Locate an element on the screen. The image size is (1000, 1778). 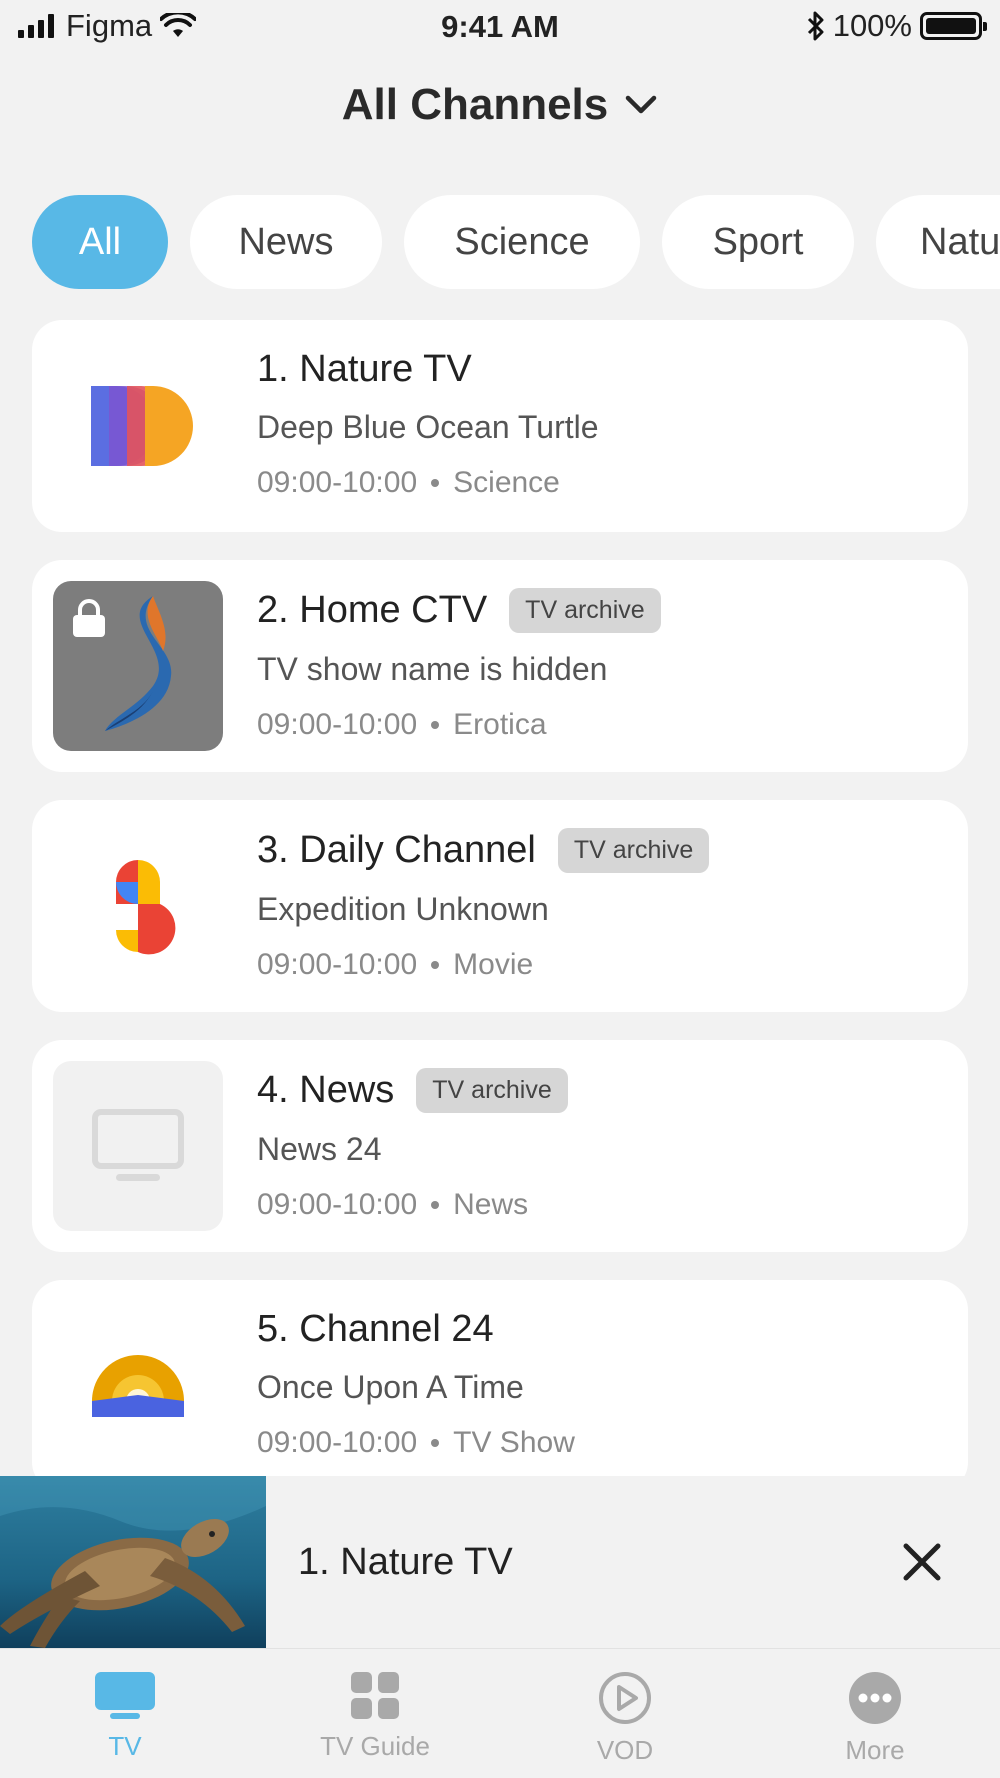
channel-title-row: 2. Home CTV TV archive is located at coordinates (602, 610).